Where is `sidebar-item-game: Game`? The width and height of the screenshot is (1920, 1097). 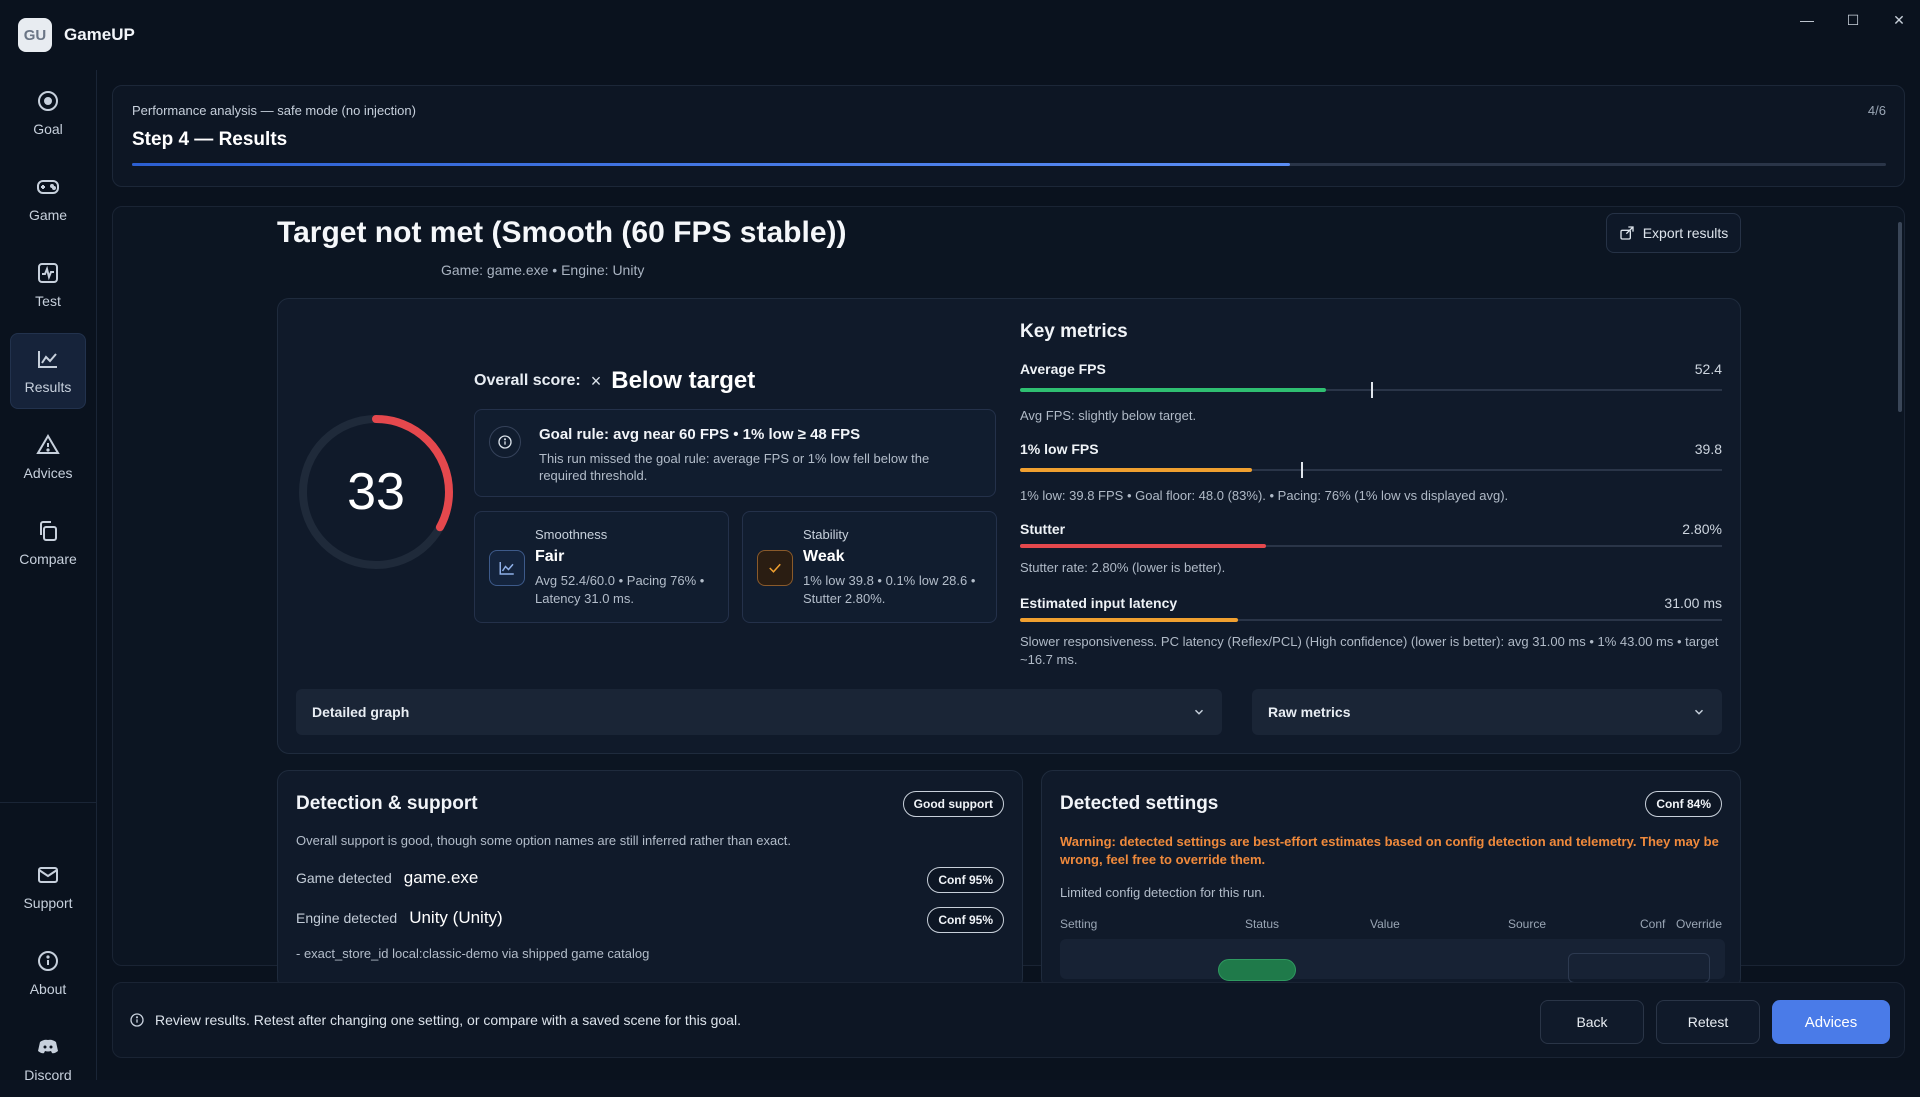 sidebar-item-game: Game is located at coordinates (48, 199).